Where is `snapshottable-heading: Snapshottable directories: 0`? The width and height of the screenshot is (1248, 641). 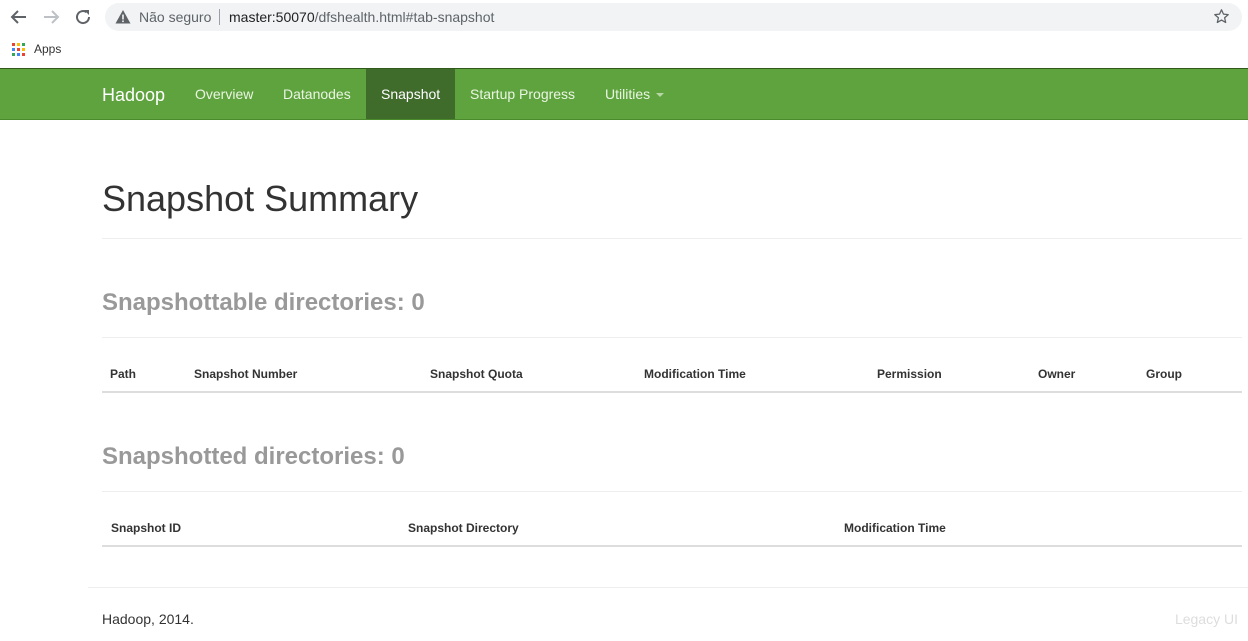 snapshottable-heading: Snapshottable directories: 0 is located at coordinates (263, 302).